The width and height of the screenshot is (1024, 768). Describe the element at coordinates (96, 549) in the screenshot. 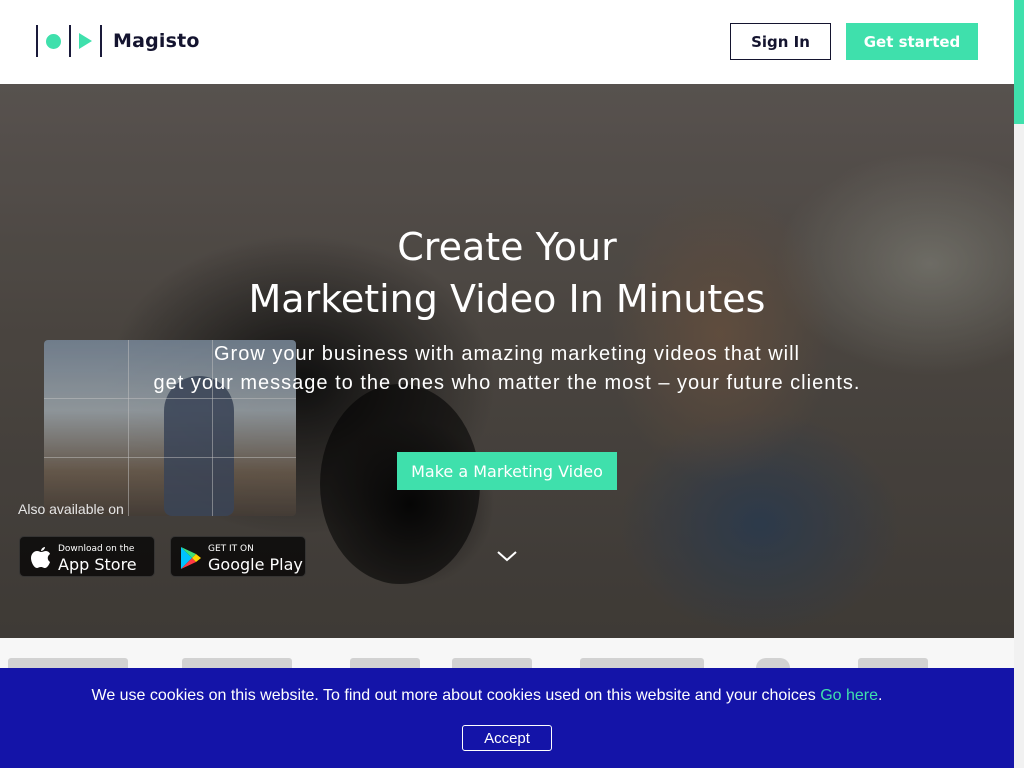

I see `app-store-small-text: Download on the` at that location.